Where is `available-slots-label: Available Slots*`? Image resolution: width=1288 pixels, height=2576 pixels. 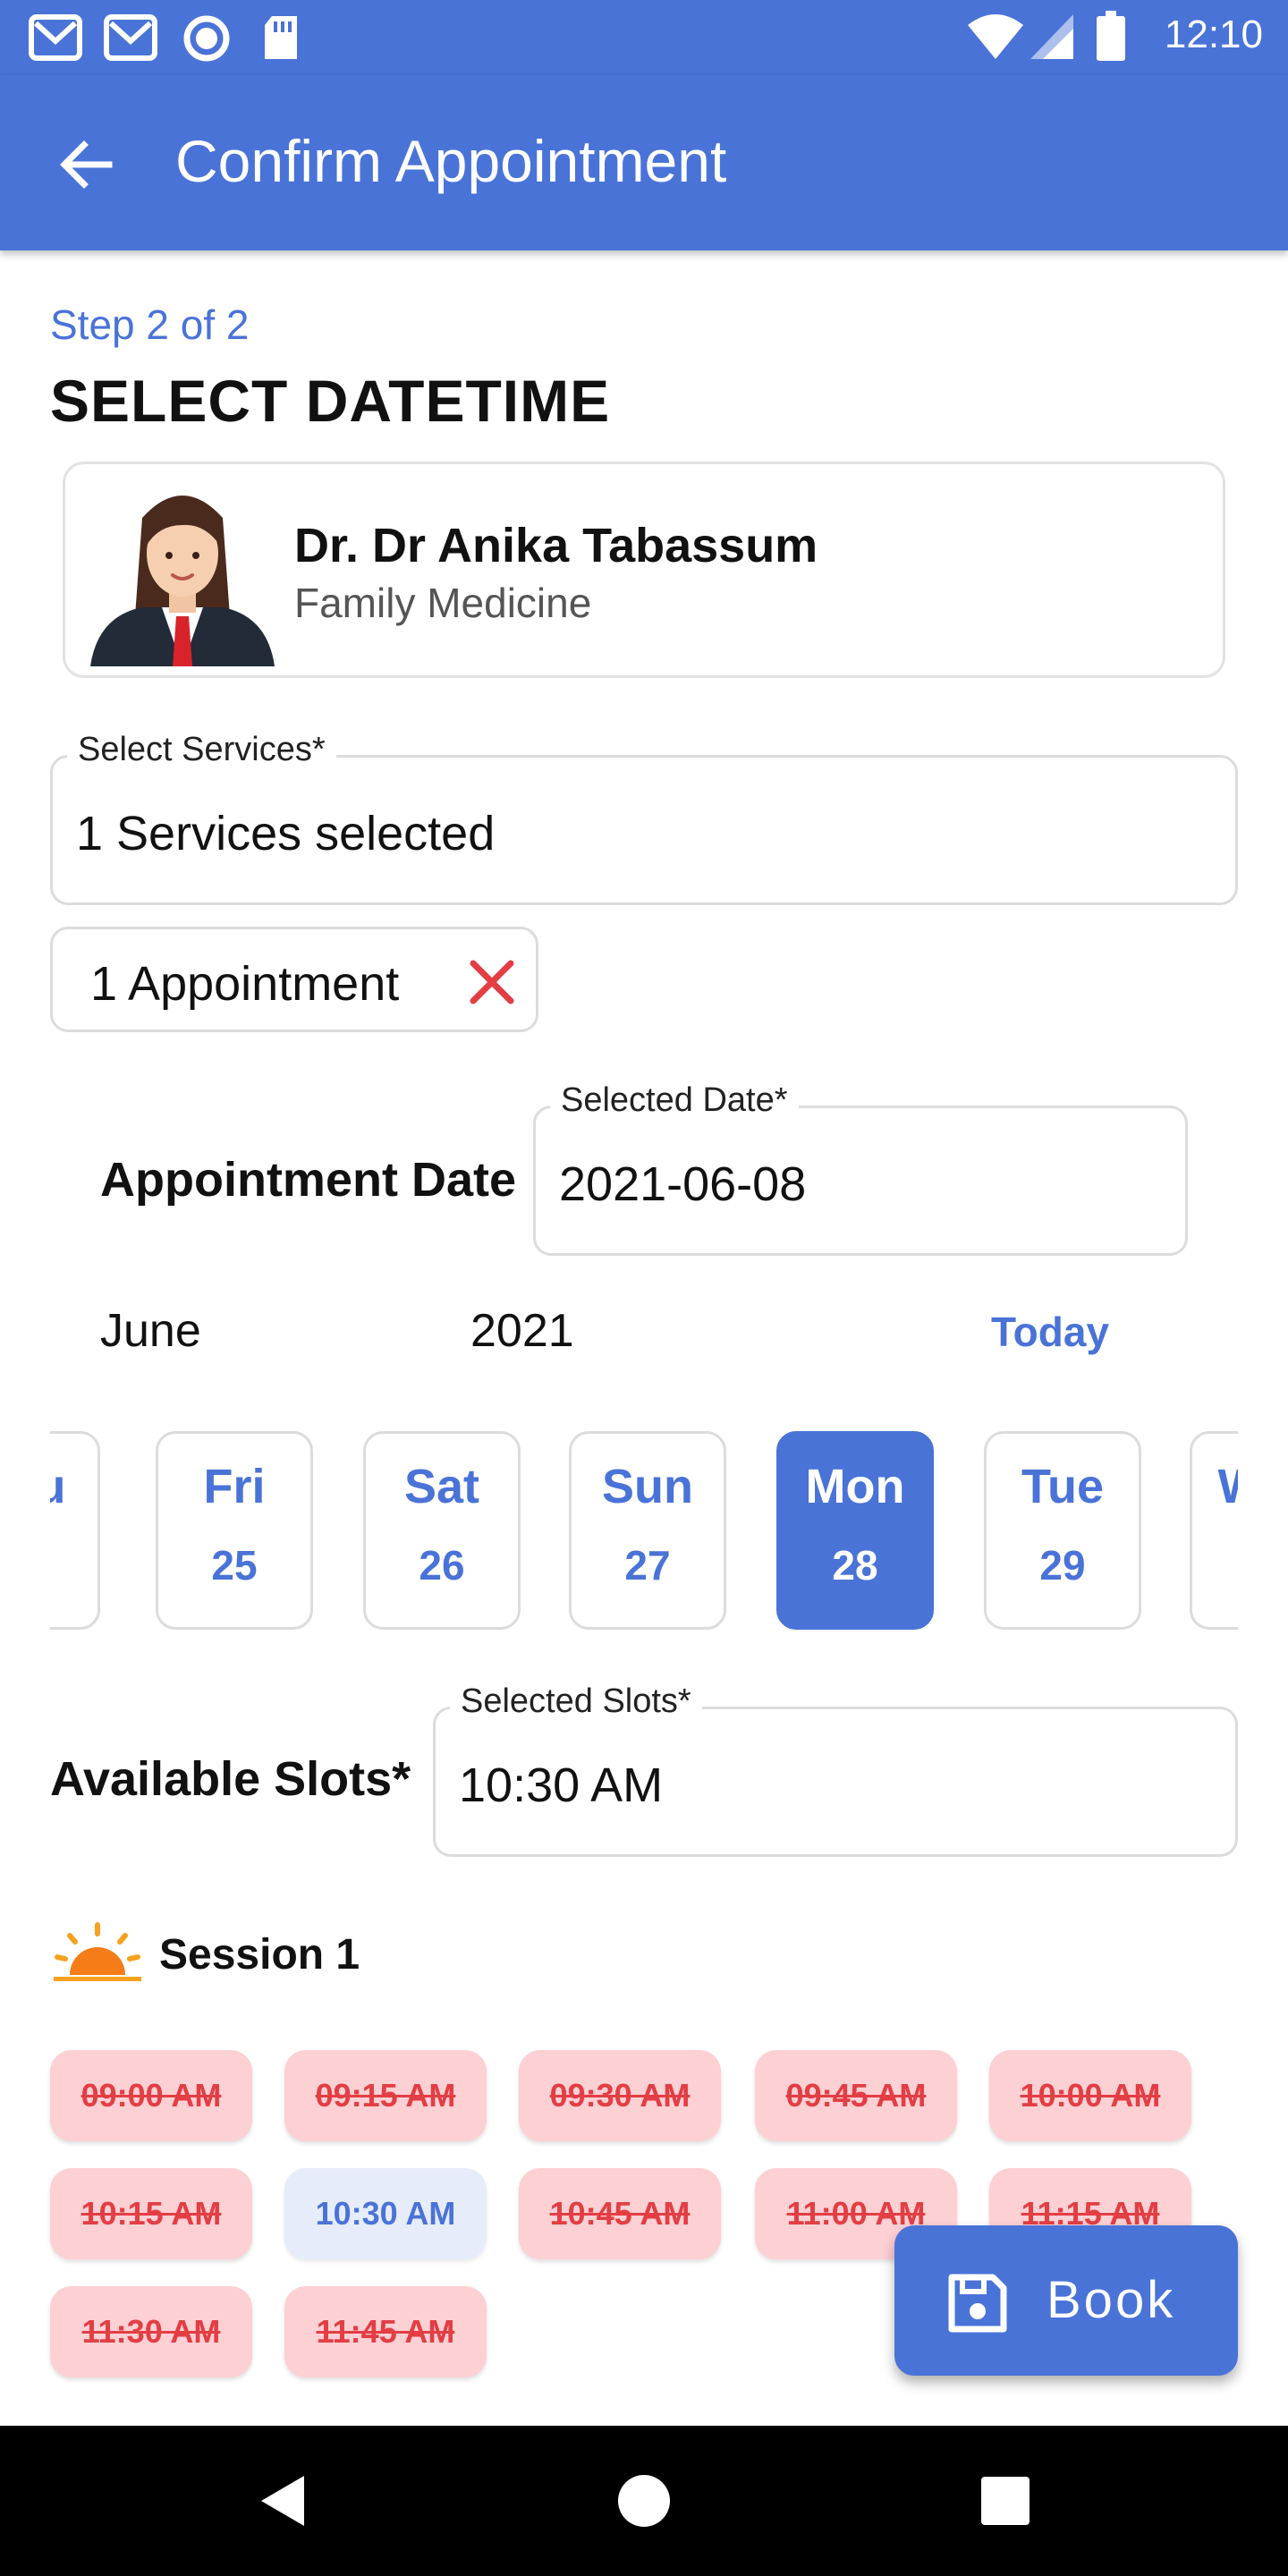 available-slots-label: Available Slots* is located at coordinates (230, 1779).